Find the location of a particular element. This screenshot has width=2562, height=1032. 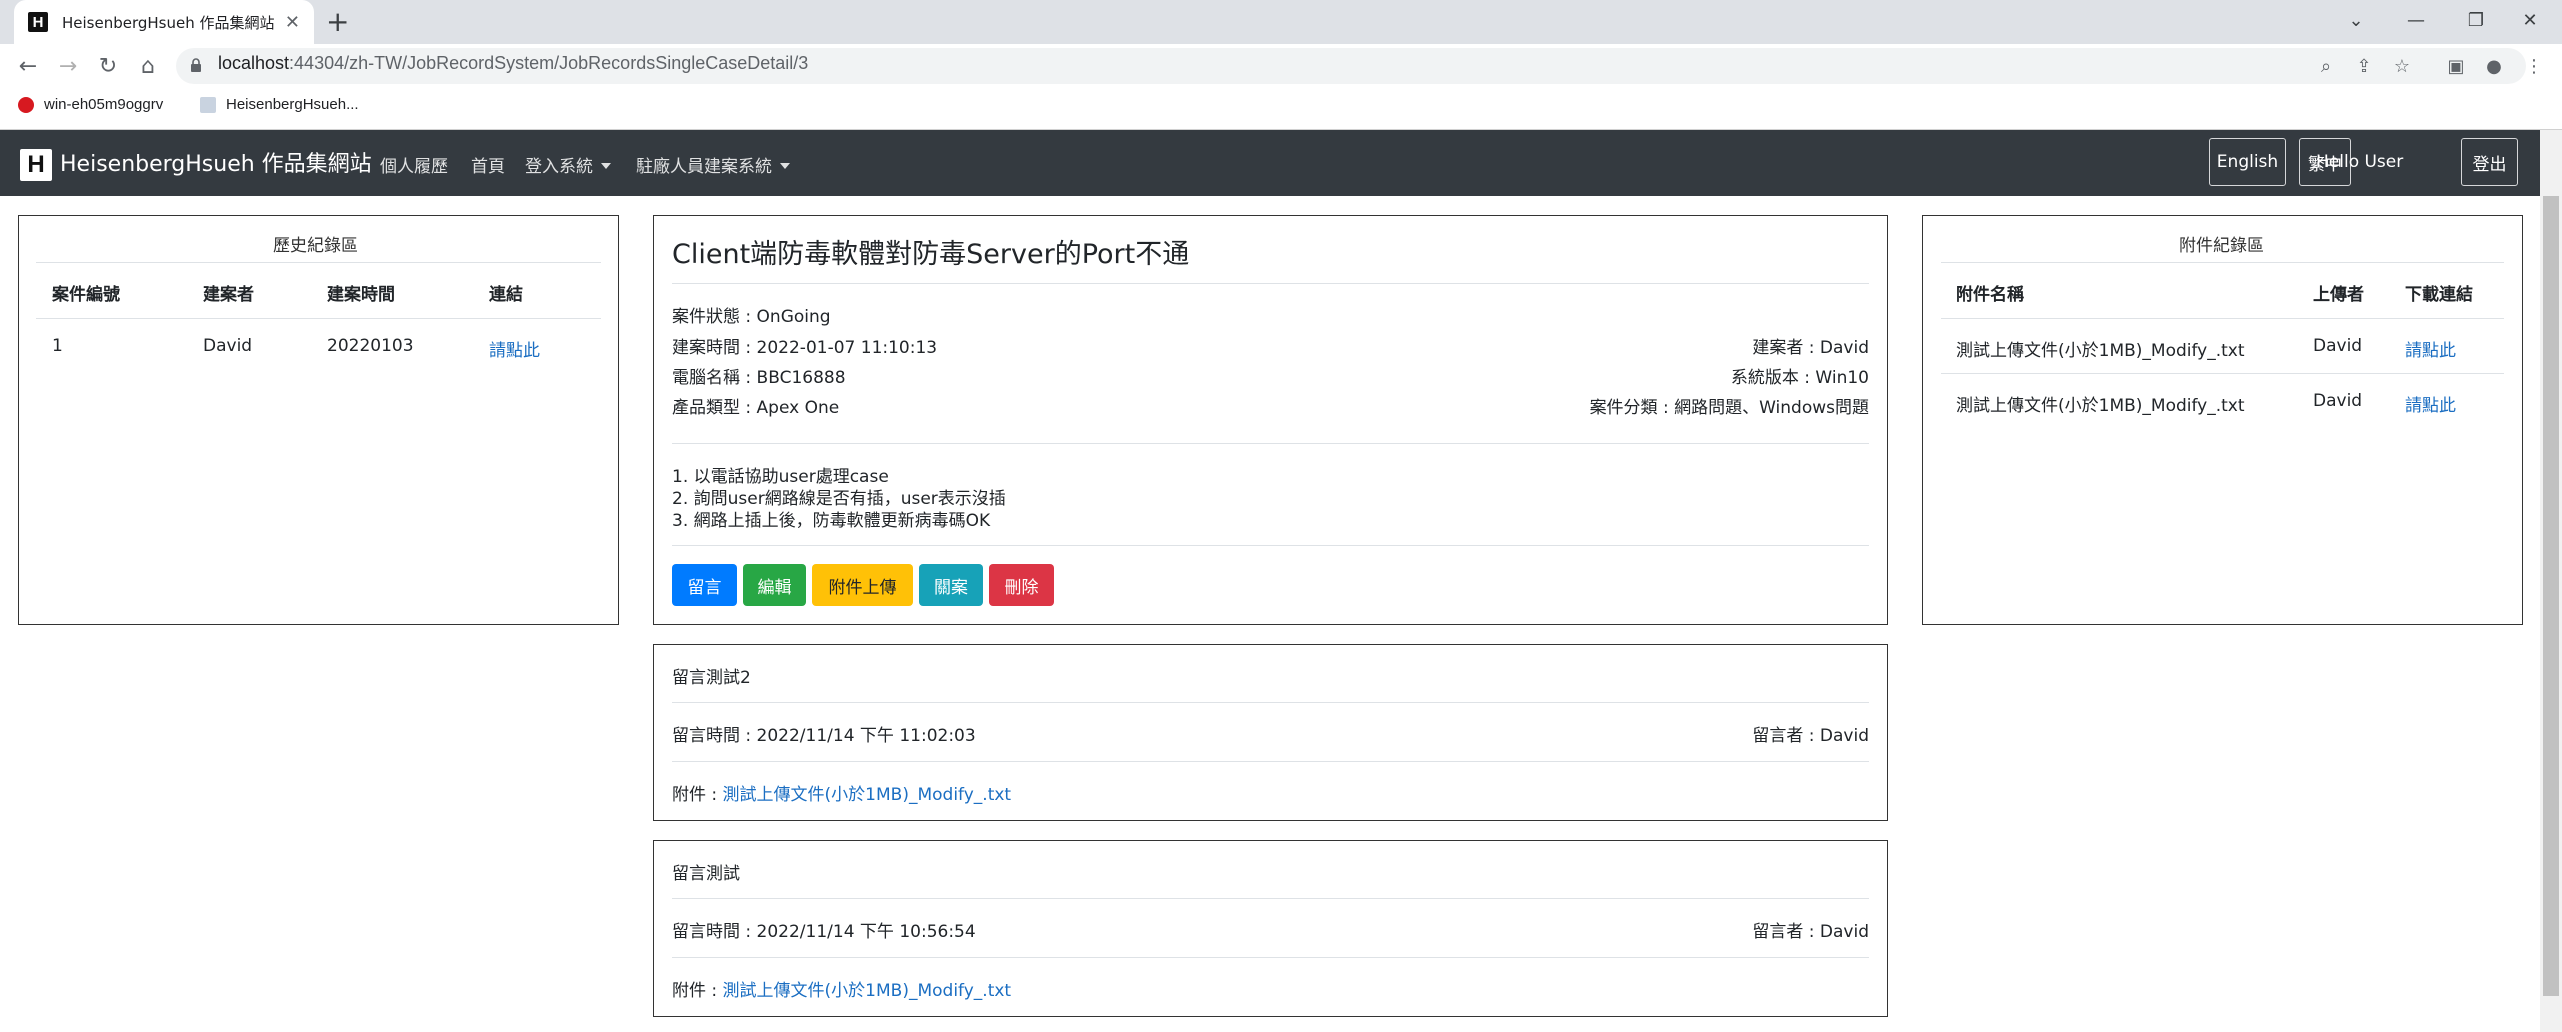

forward-icon: → is located at coordinates (68, 66).